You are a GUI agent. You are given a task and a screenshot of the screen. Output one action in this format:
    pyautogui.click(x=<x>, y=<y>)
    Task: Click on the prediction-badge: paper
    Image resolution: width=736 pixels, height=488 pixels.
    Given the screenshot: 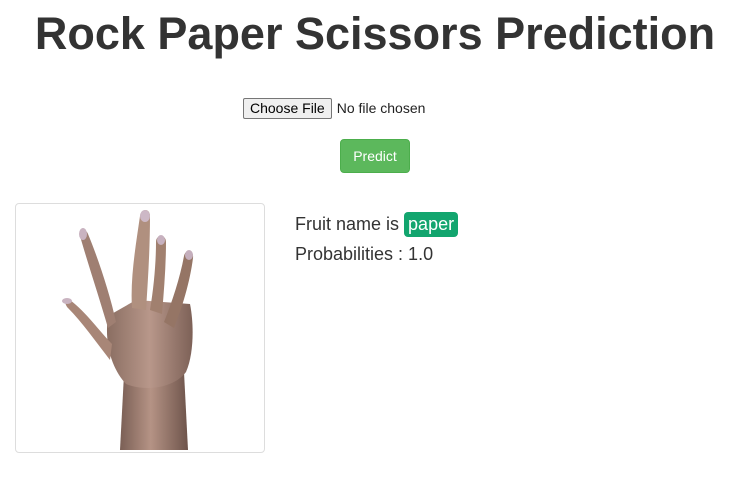 What is the action you would take?
    pyautogui.click(x=431, y=224)
    